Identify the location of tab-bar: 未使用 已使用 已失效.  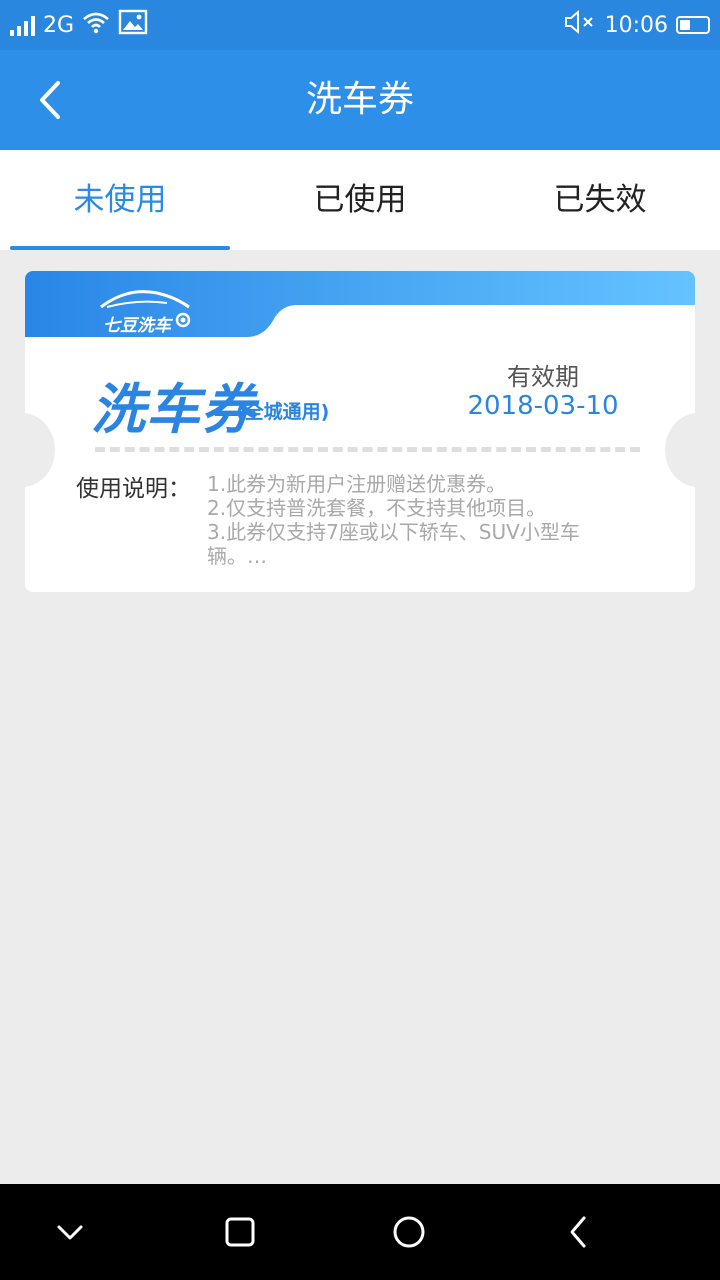
(360, 200).